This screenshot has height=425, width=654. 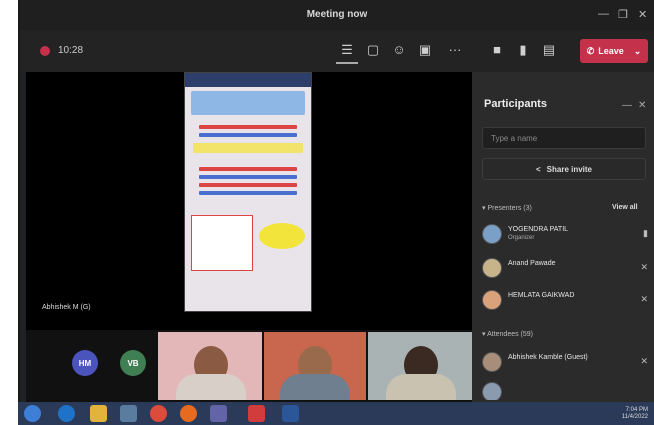 What do you see at coordinates (538, 169) in the screenshot?
I see `share-icon: <` at bounding box center [538, 169].